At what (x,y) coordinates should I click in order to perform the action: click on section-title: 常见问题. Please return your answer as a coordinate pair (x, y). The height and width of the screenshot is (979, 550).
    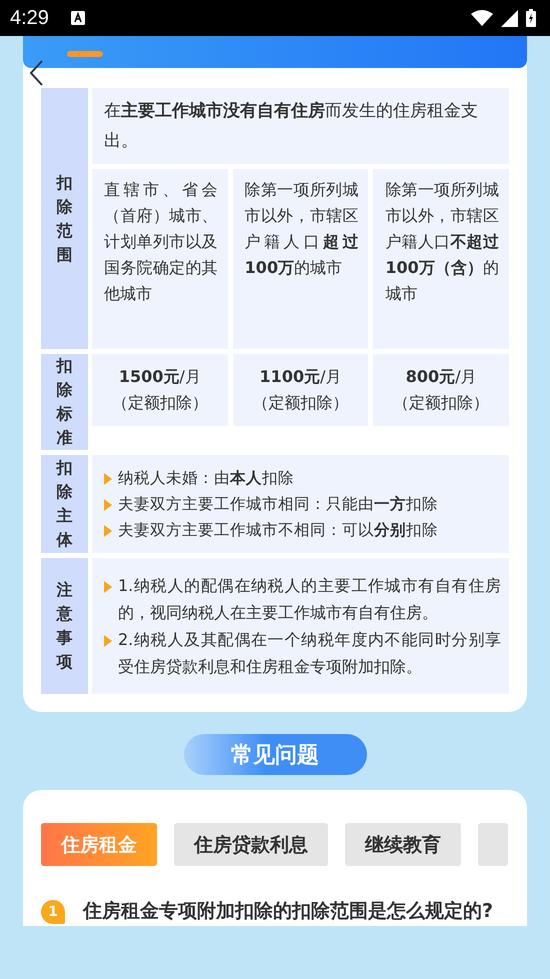
    Looking at the image, I should click on (275, 754).